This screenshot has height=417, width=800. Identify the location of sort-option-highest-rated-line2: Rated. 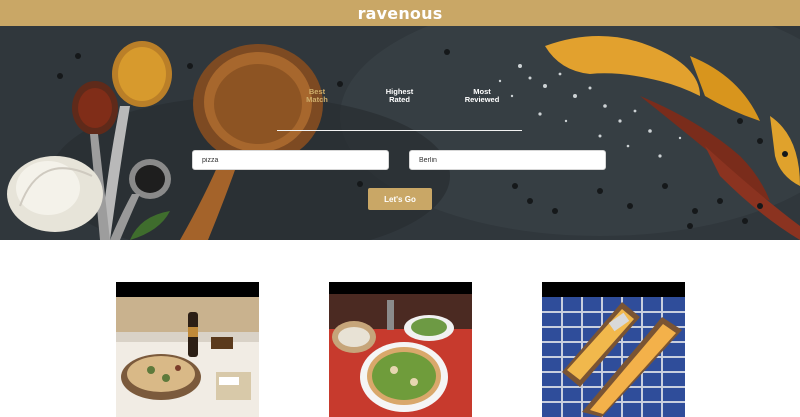
(399, 99).